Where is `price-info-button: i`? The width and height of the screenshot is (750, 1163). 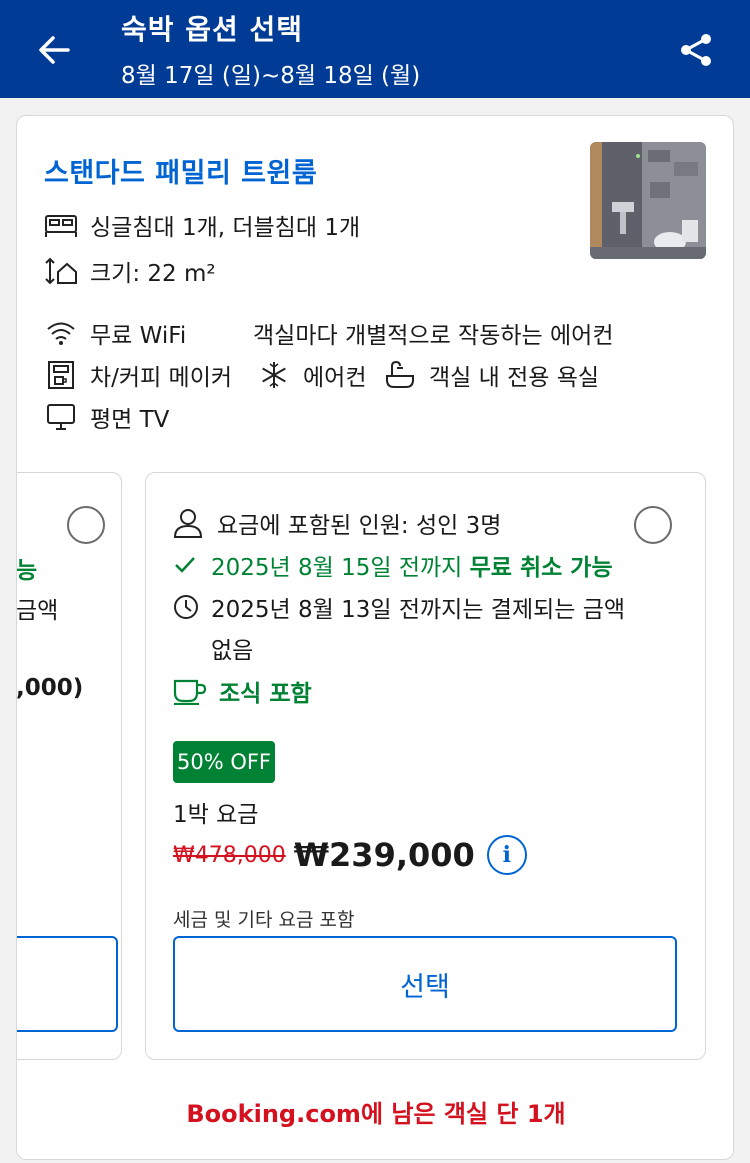
price-info-button: i is located at coordinates (506, 855).